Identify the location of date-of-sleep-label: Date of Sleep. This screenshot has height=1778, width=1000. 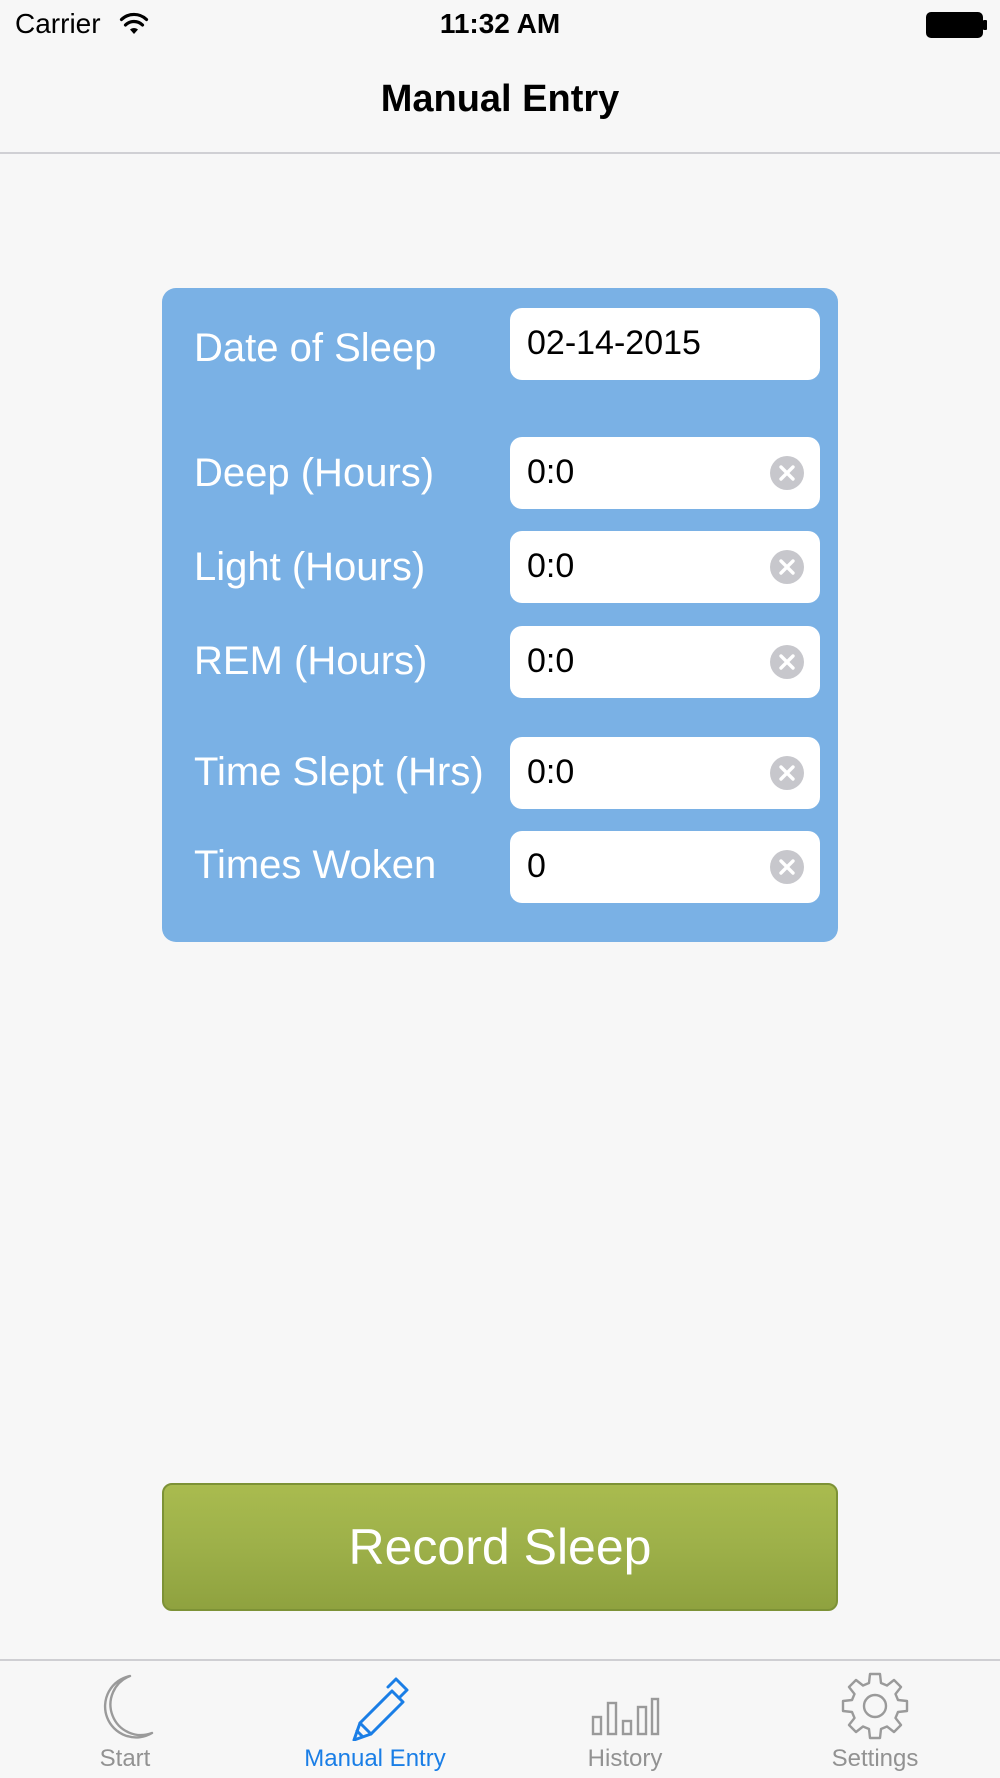
(315, 348).